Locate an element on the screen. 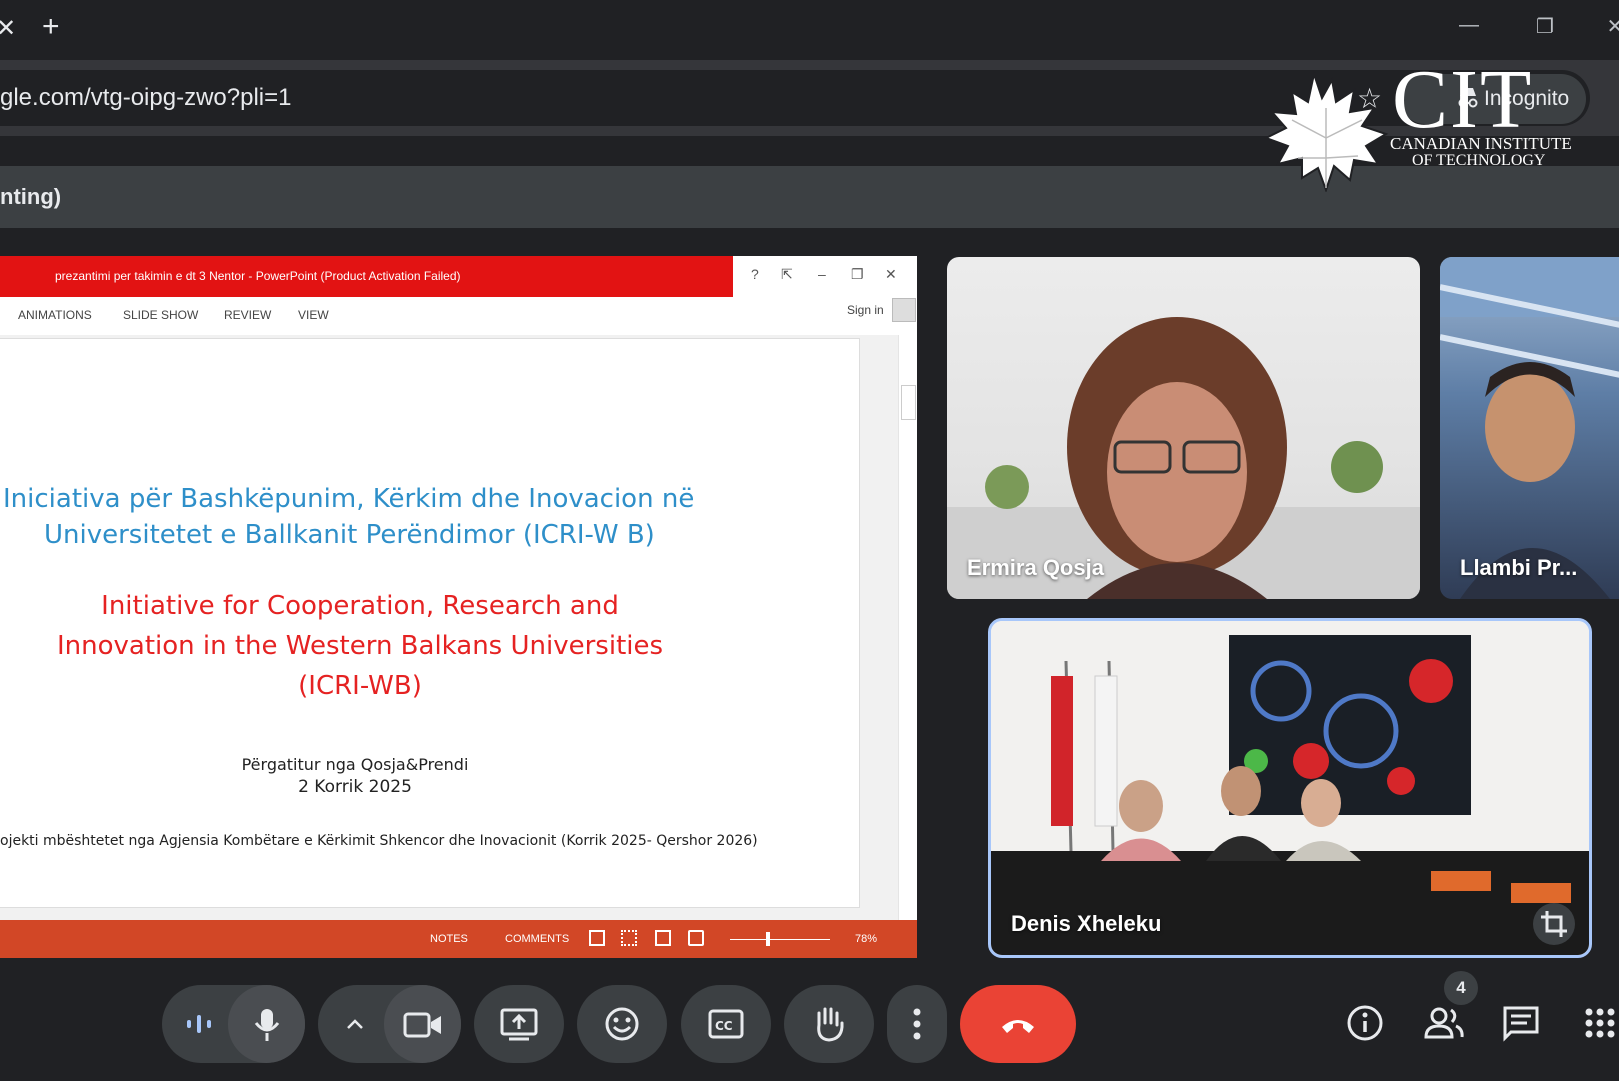  audio-level-icon is located at coordinates (199, 1024).